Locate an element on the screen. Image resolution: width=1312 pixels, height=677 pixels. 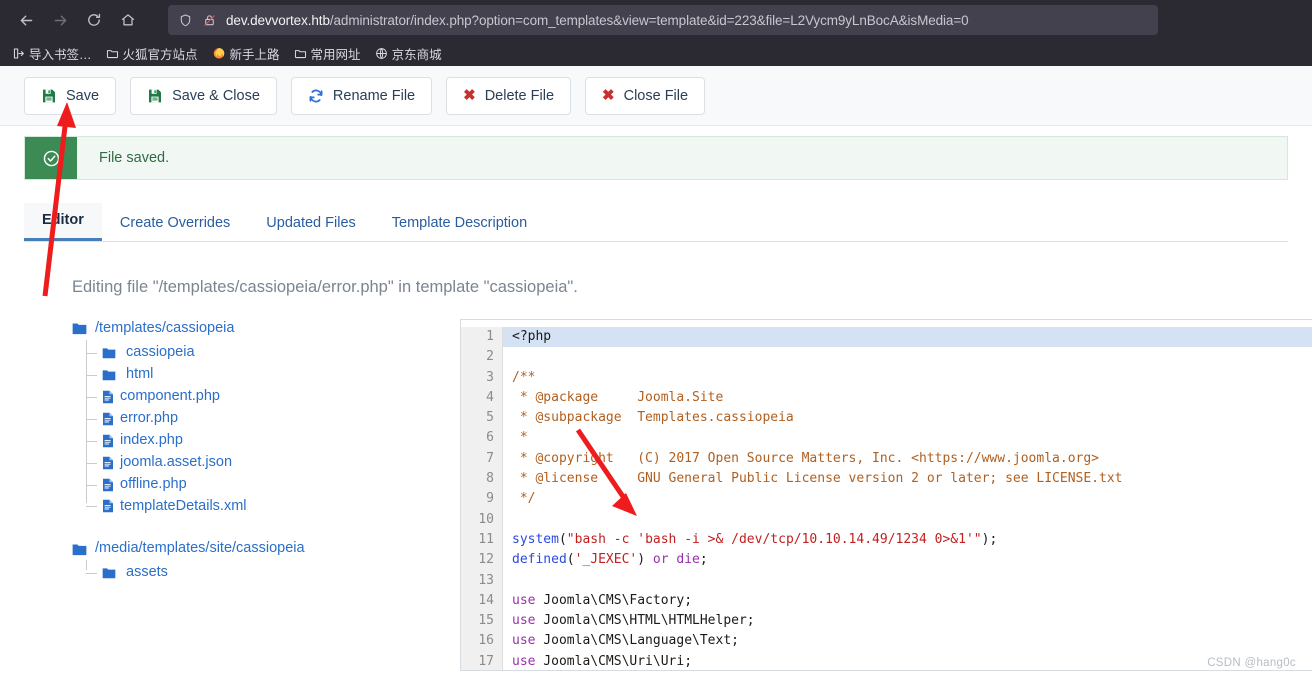
tree-root-templates-cassiopeia: /templates/cassiopeia is located at coordinates (266, 328).